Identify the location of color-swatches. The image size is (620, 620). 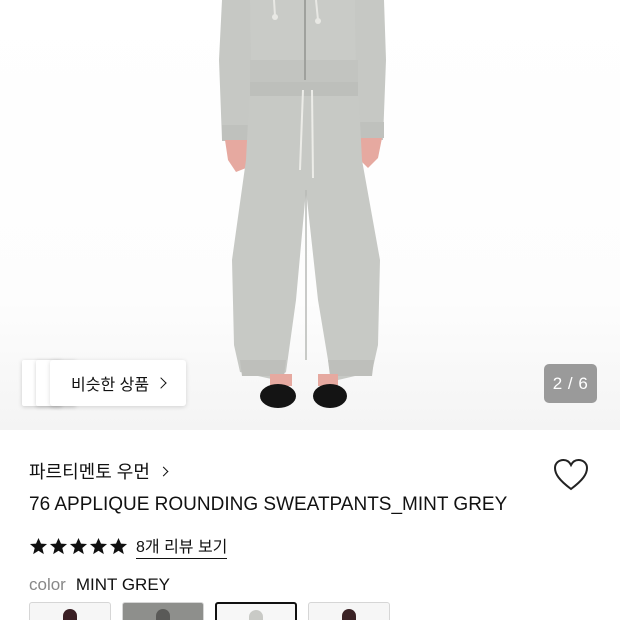
(209, 611).